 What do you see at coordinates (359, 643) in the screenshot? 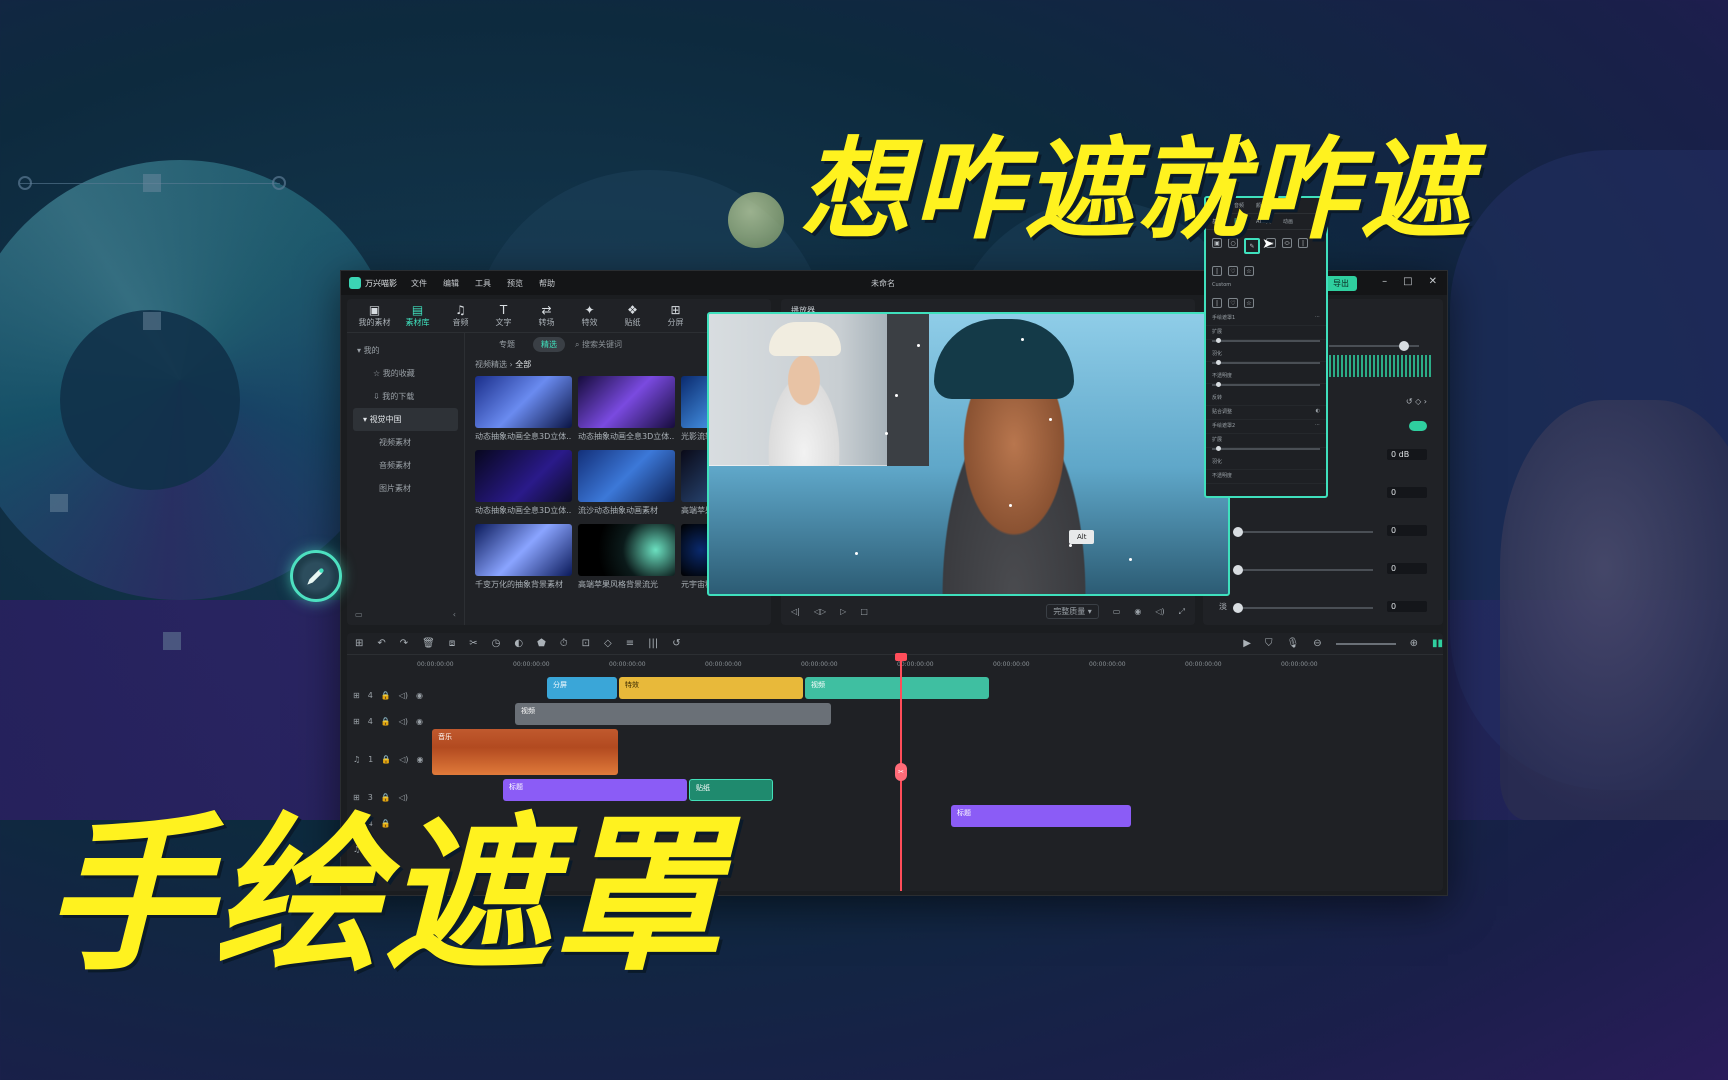
I see `grid-icon: ⊞` at bounding box center [359, 643].